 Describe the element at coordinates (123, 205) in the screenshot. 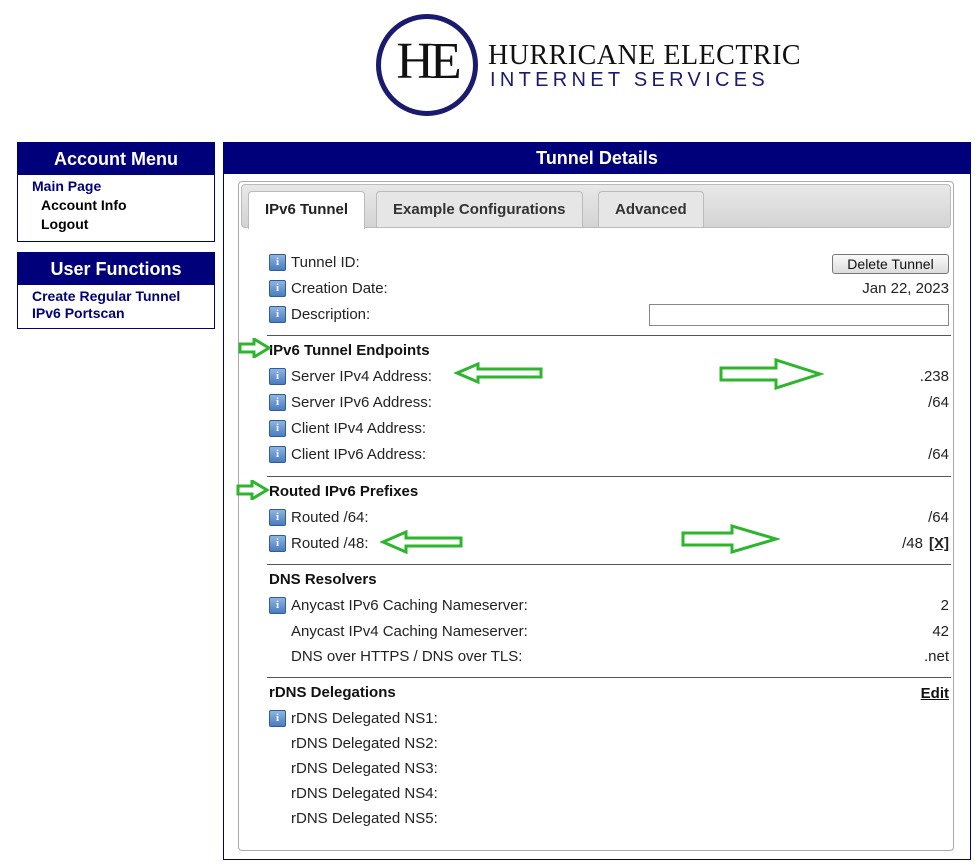

I see `menu-item-account-info: Account Info` at that location.